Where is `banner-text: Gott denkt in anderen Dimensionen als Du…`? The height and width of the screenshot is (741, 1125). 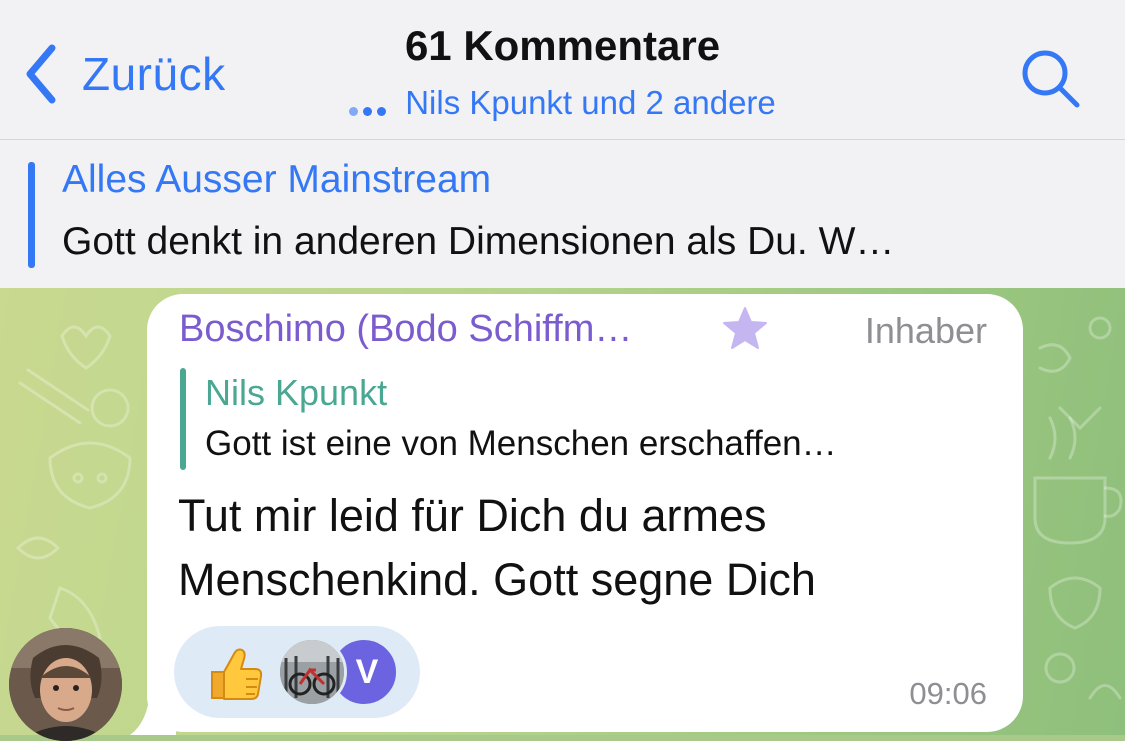
banner-text: Gott denkt in anderen Dimensionen als Du… is located at coordinates (478, 241).